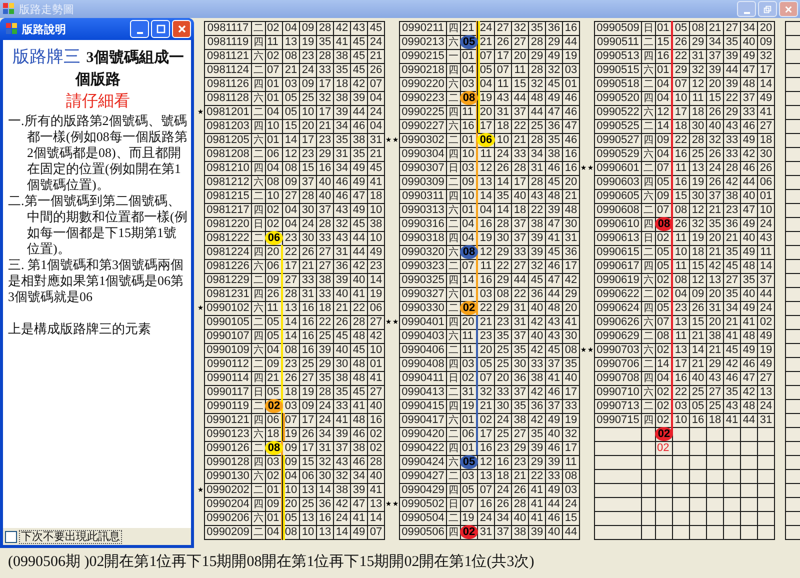 The image size is (800, 578). What do you see at coordinates (571, 350) in the screenshot?
I see `table-cell: 08` at bounding box center [571, 350].